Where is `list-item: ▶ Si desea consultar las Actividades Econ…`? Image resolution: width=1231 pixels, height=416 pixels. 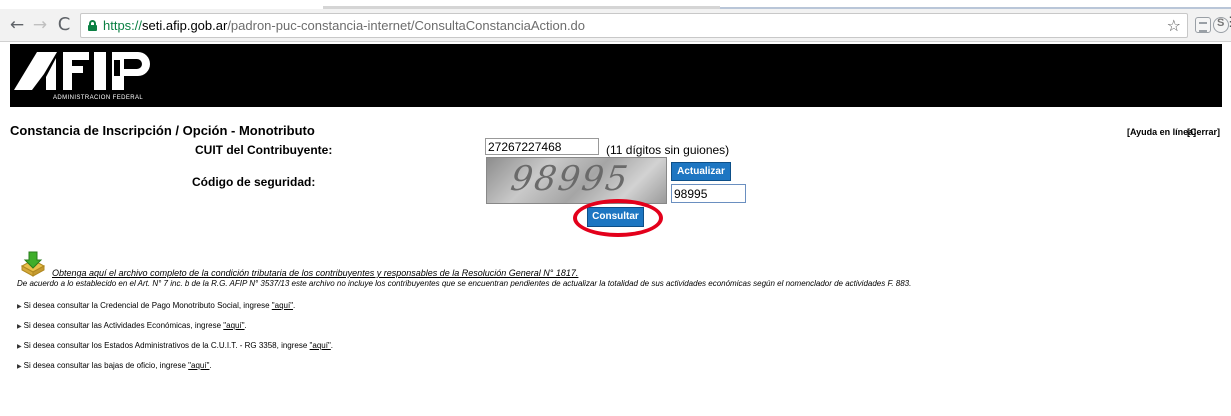
list-item: ▶ Si desea consultar las Actividades Econ… is located at coordinates (132, 325).